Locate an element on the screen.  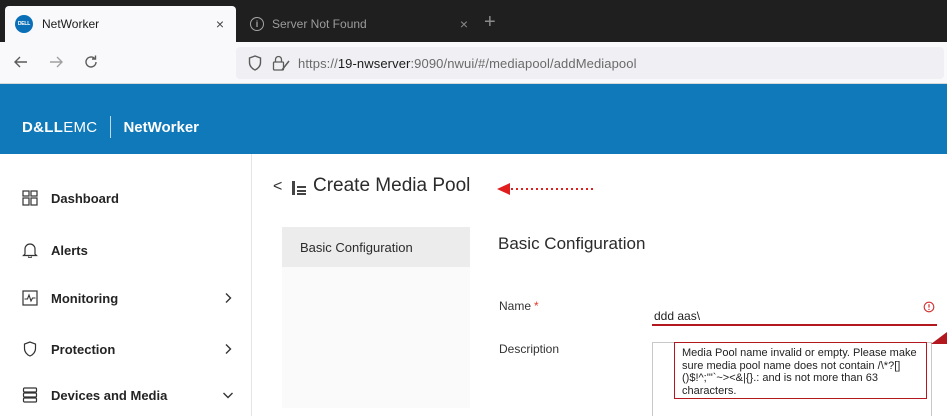
annotation-arrow-icon is located at coordinates (546, 189).